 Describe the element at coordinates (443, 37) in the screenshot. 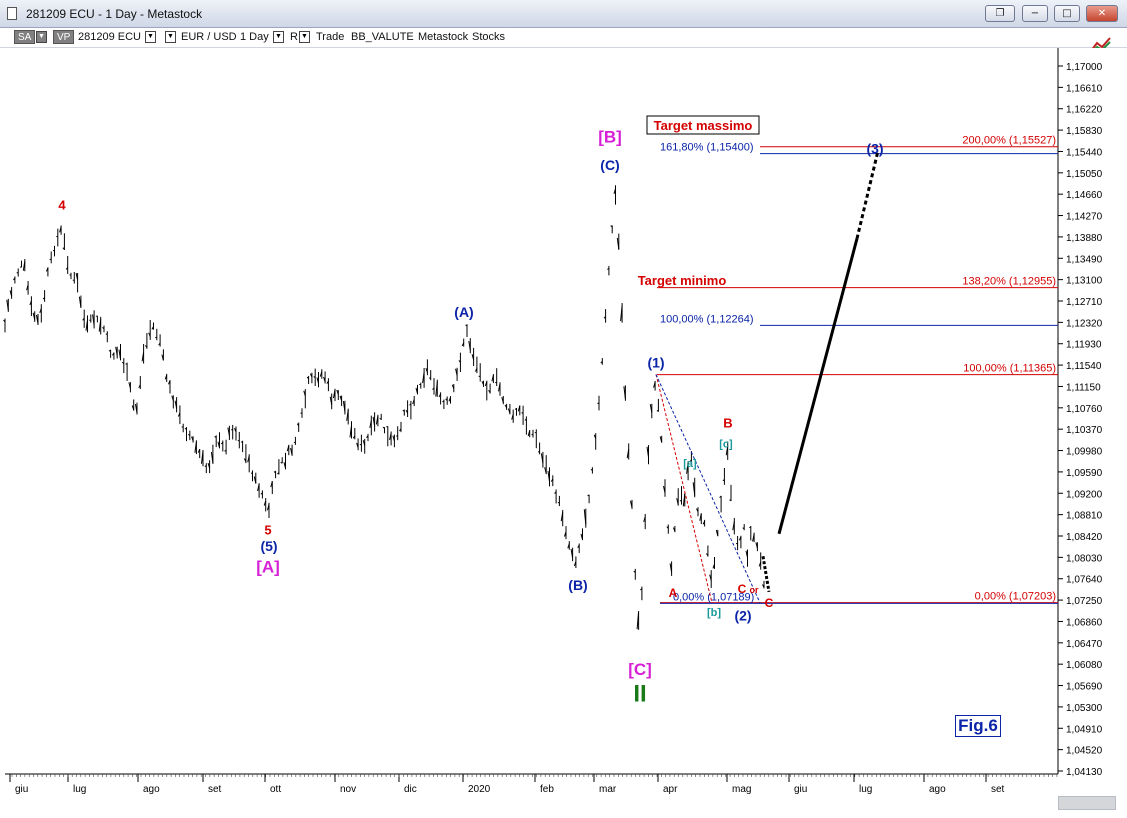

I see `source-label: Metastock` at that location.